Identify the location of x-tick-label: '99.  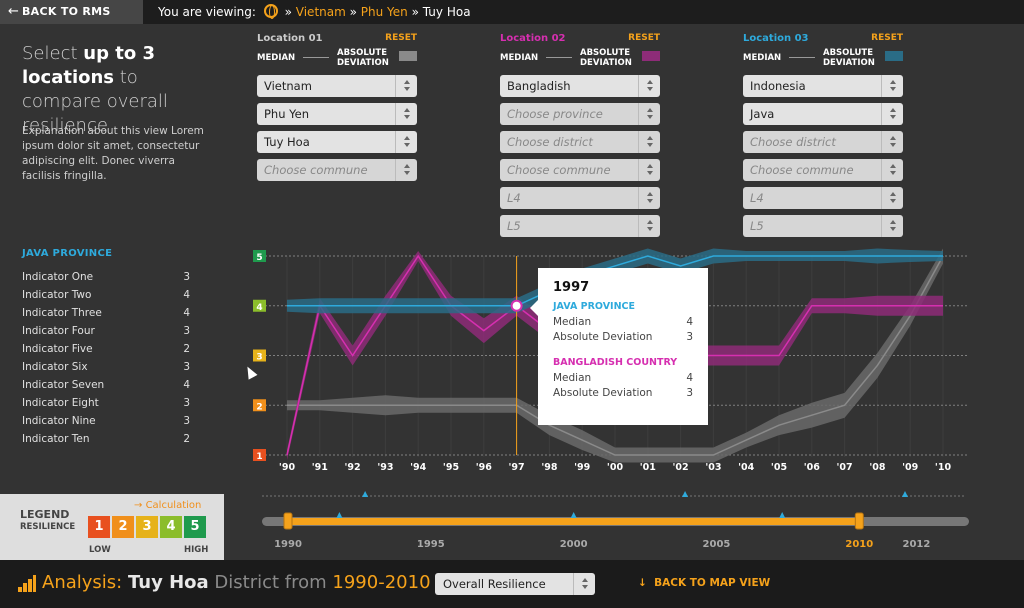
(582, 467).